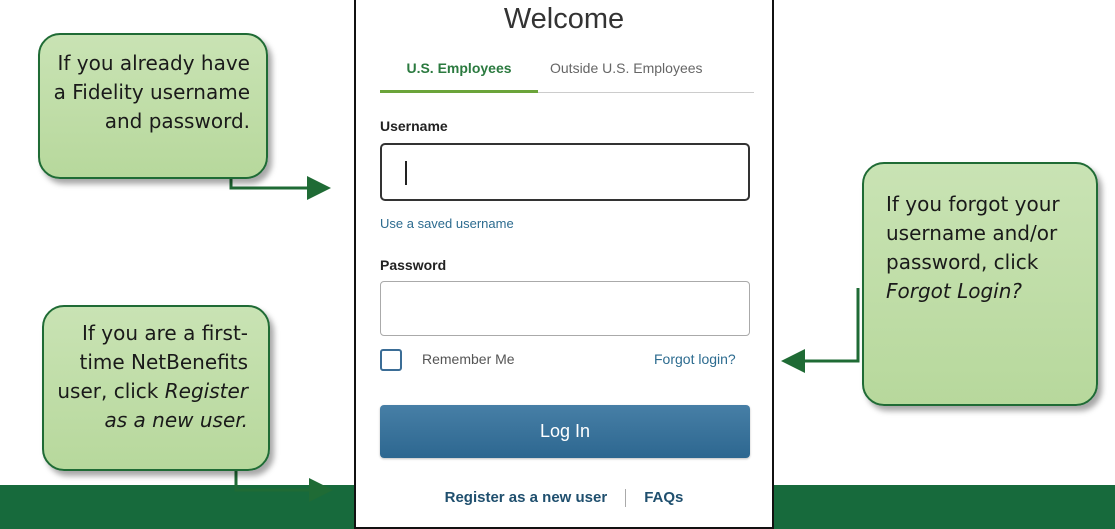 The image size is (1115, 529). What do you see at coordinates (391, 360) in the screenshot?
I see `remember-me-checkbox` at bounding box center [391, 360].